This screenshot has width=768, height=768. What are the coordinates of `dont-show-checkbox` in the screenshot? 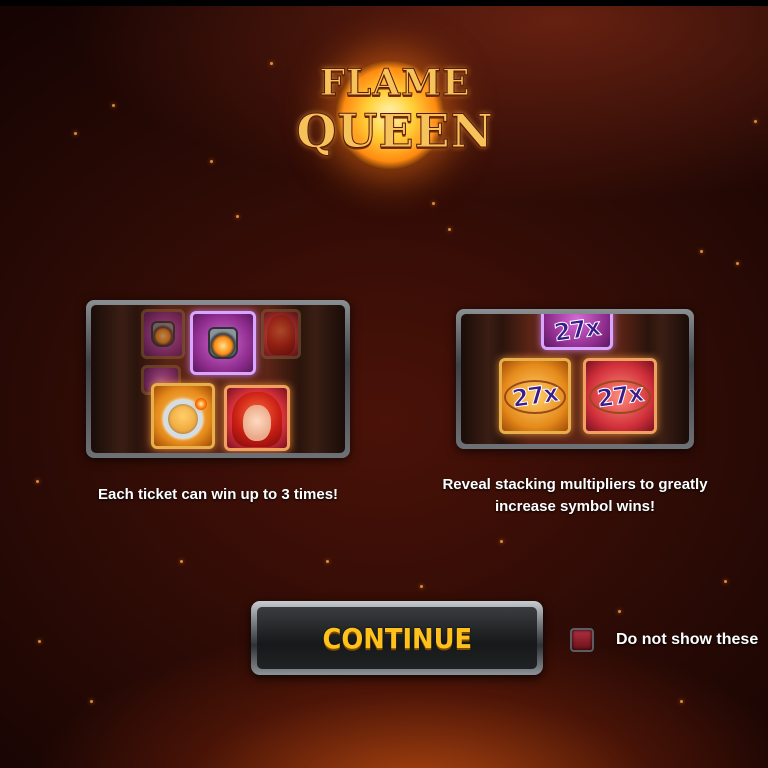 It's located at (582, 640).